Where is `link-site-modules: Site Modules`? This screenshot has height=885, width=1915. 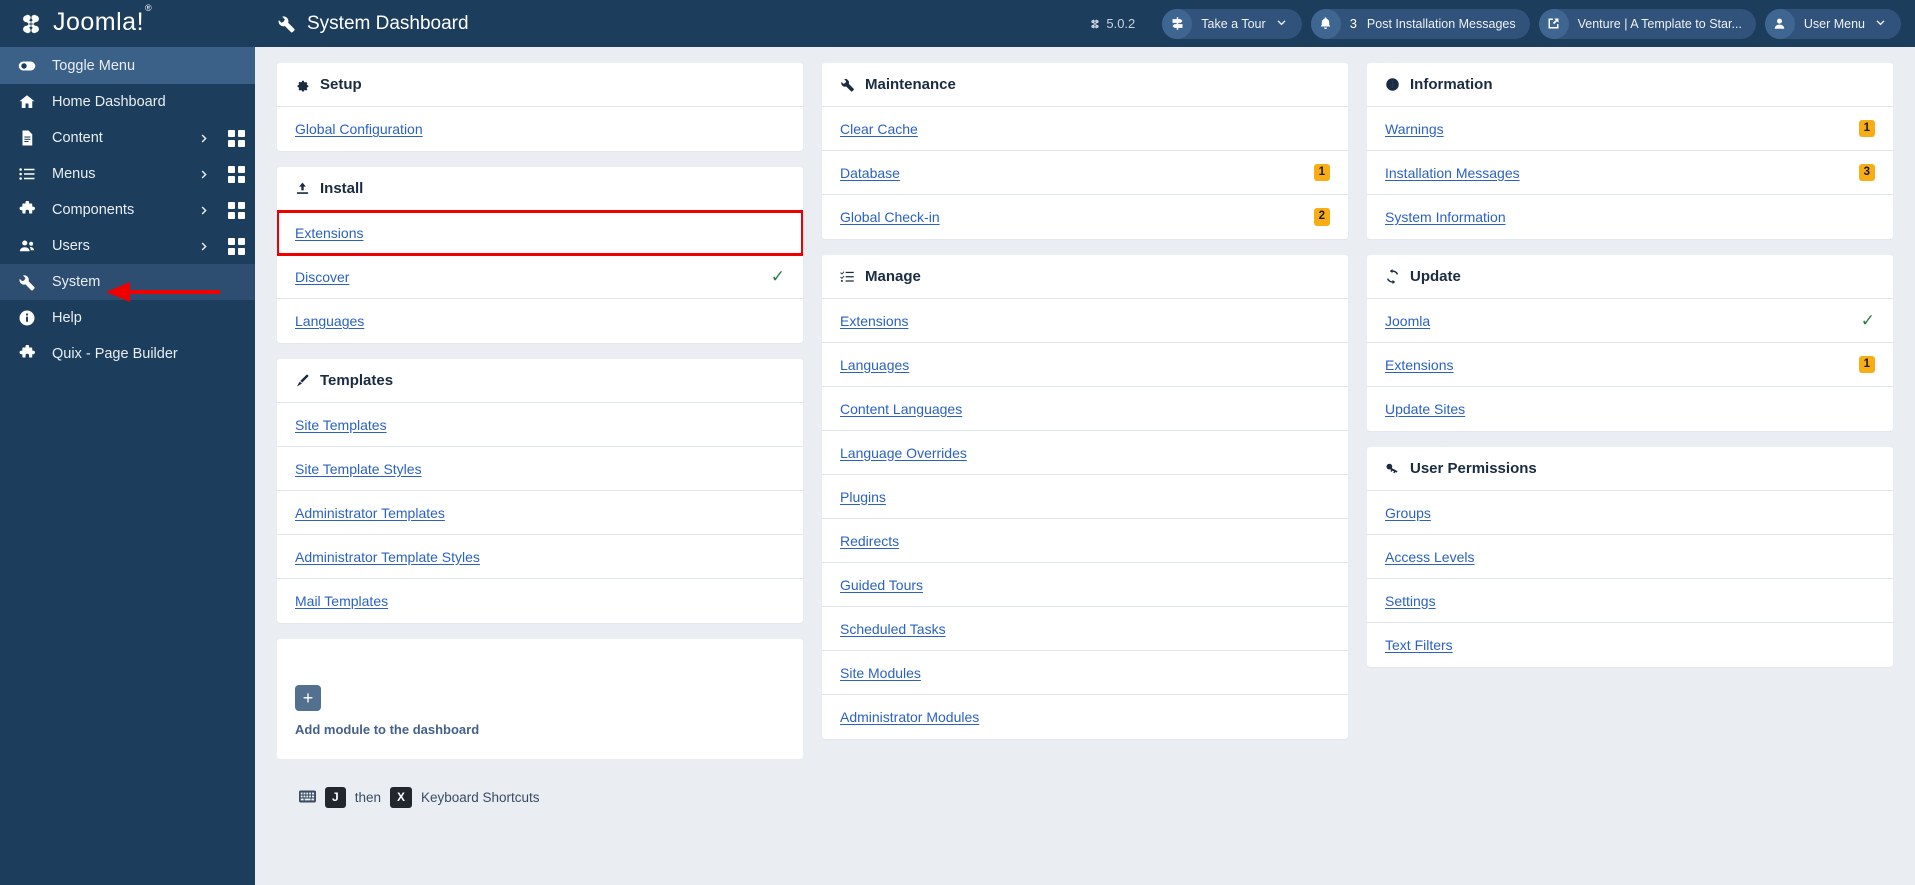 link-site-modules: Site Modules is located at coordinates (880, 673).